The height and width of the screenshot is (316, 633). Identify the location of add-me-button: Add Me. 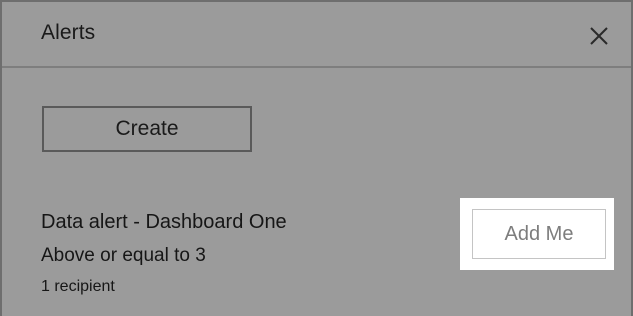
(539, 234).